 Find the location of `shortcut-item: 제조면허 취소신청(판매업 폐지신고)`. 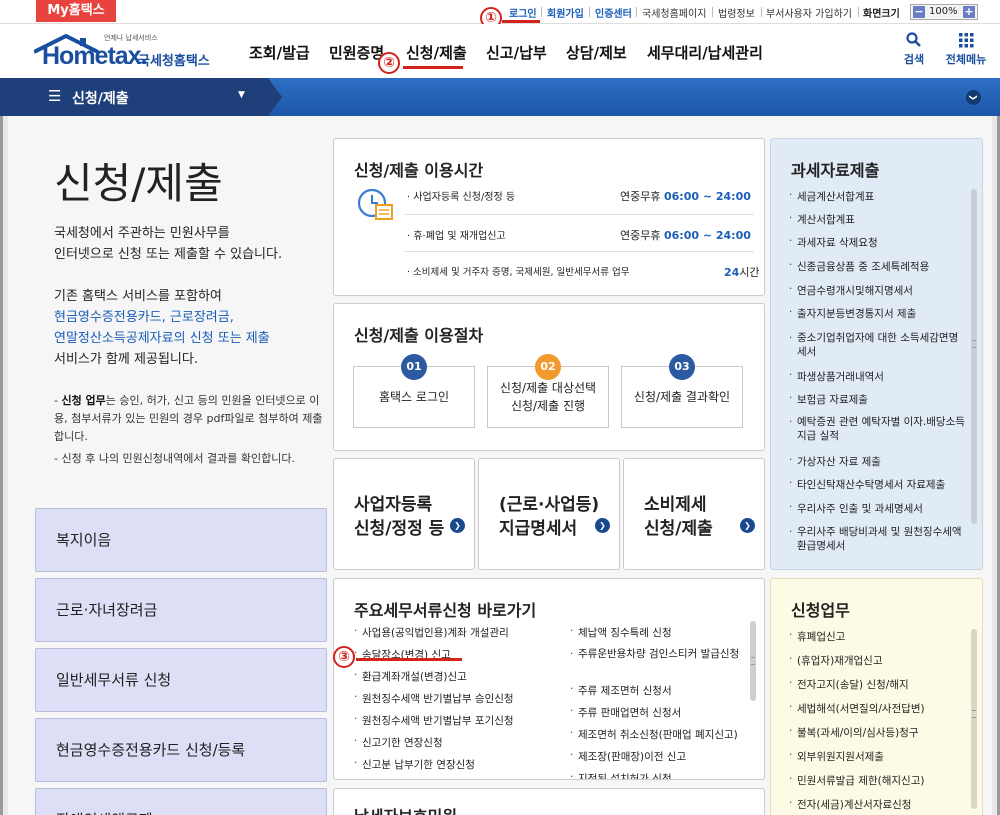

shortcut-item: 제조면허 취소신청(판매업 폐지신고) is located at coordinates (654, 734).